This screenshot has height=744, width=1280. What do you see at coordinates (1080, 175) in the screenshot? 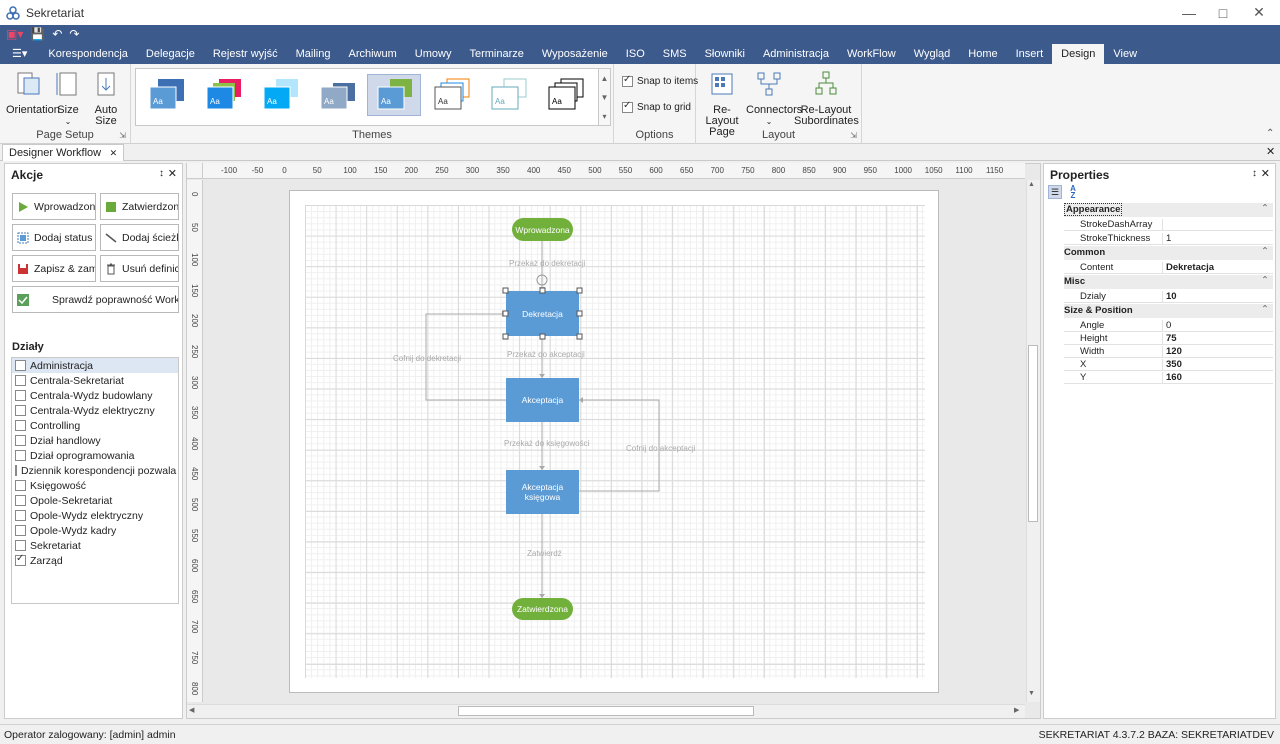
I see `properties-title: Properties` at bounding box center [1080, 175].